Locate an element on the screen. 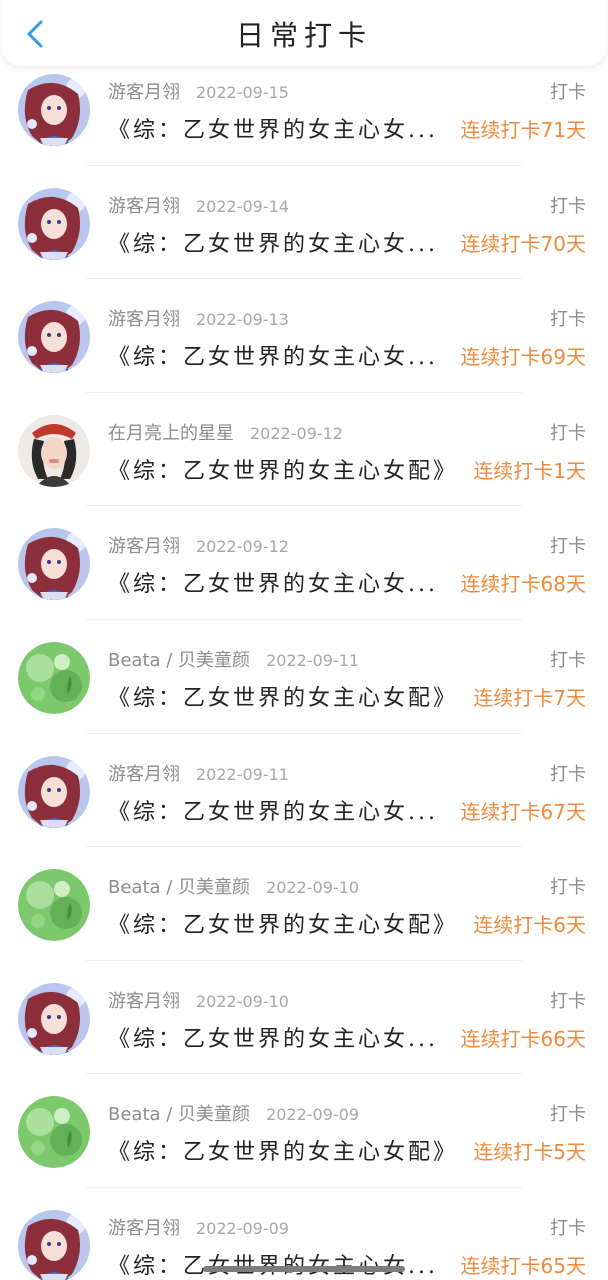 The width and height of the screenshot is (608, 1280). row-meta: Beata / 贝美童颜 2022-09-10 is located at coordinates (233, 886).